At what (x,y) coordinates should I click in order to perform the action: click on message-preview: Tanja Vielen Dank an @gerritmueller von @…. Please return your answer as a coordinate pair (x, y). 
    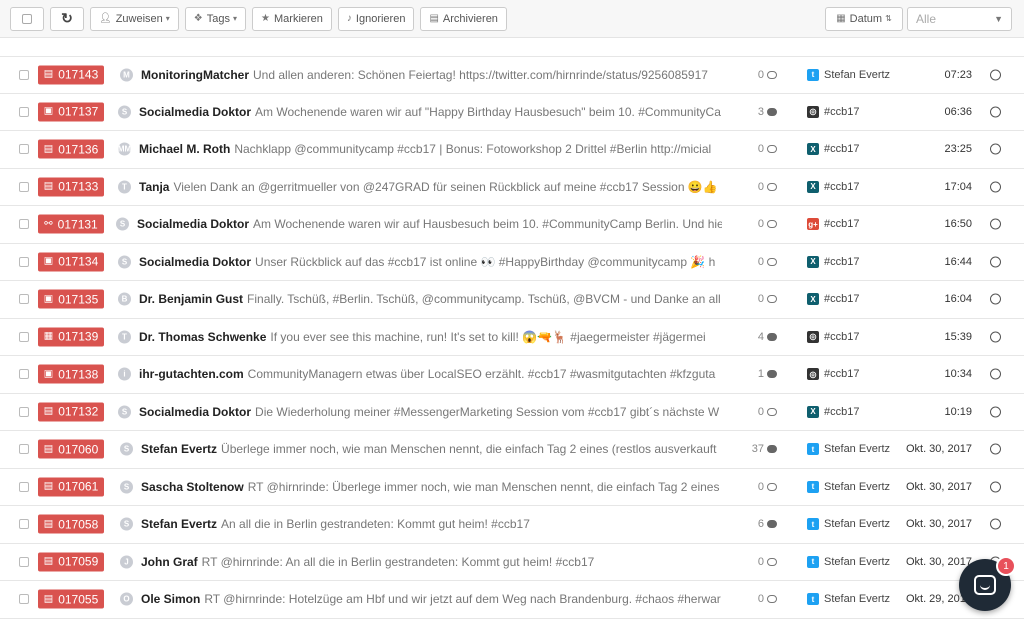
    Looking at the image, I should click on (430, 187).